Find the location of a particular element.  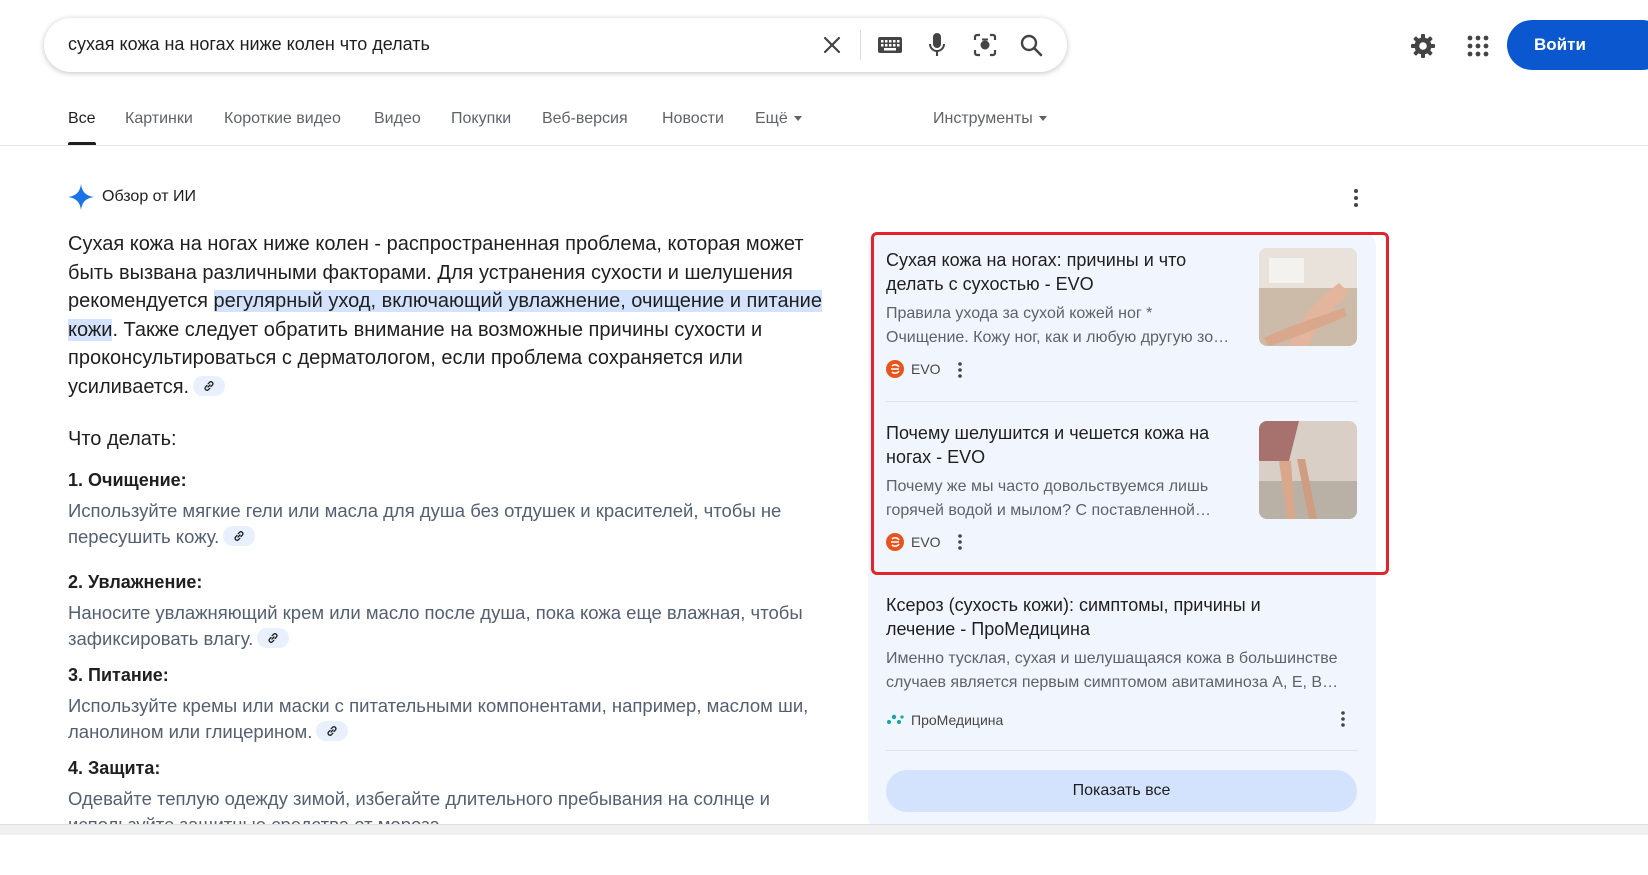

active-tab-indicator is located at coordinates (82, 143).